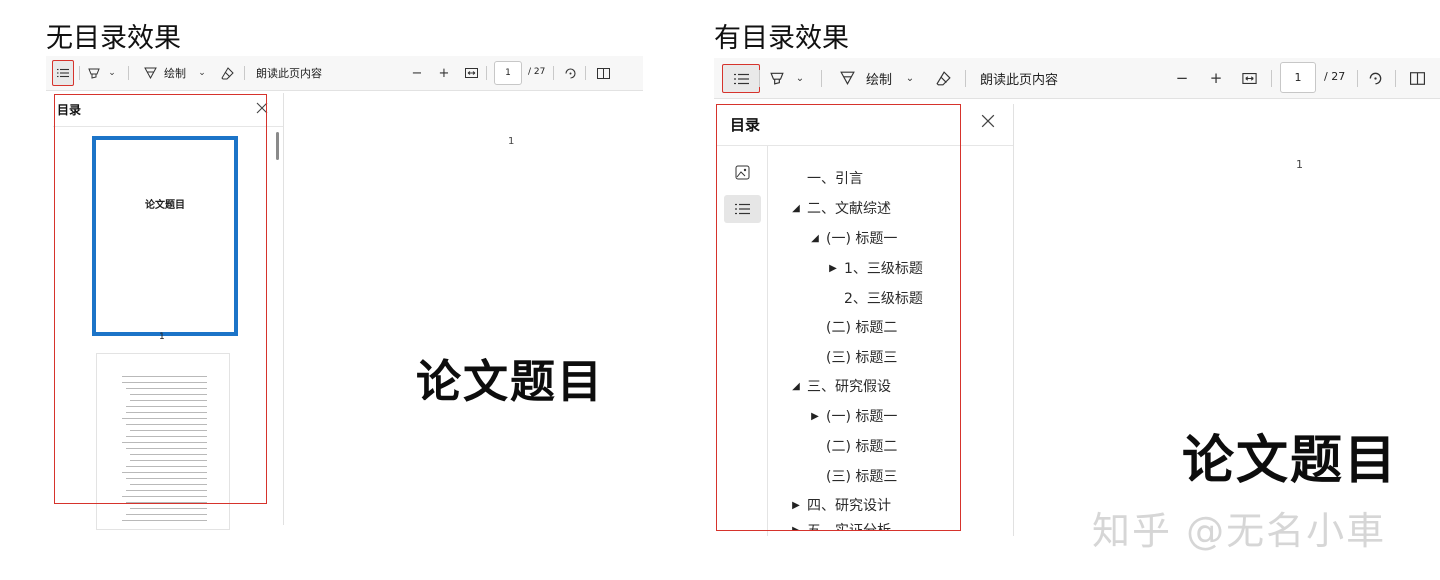 The height and width of the screenshot is (580, 1440). Describe the element at coordinates (160, 299) in the screenshot. I see `left-sidebar-highlight-frame` at that location.